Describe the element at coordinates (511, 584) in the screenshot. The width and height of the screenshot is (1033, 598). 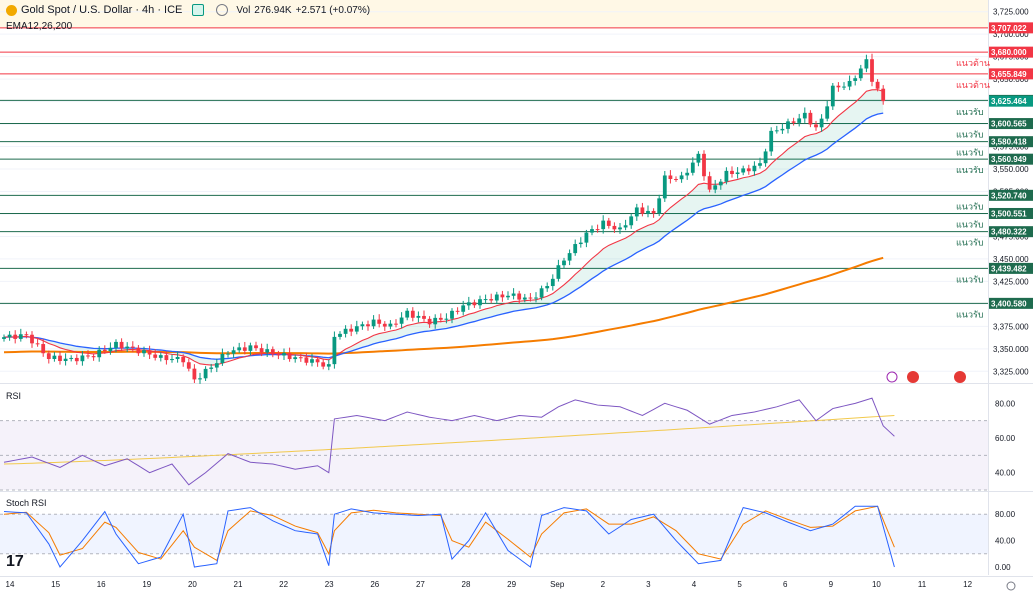
I see `x-axis-label: 29` at that location.